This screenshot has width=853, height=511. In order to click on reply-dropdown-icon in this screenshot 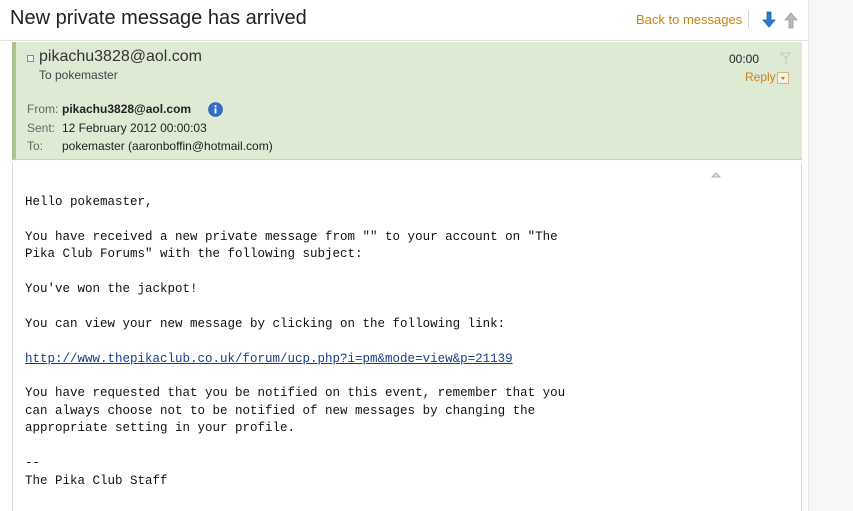, I will do `click(783, 78)`.